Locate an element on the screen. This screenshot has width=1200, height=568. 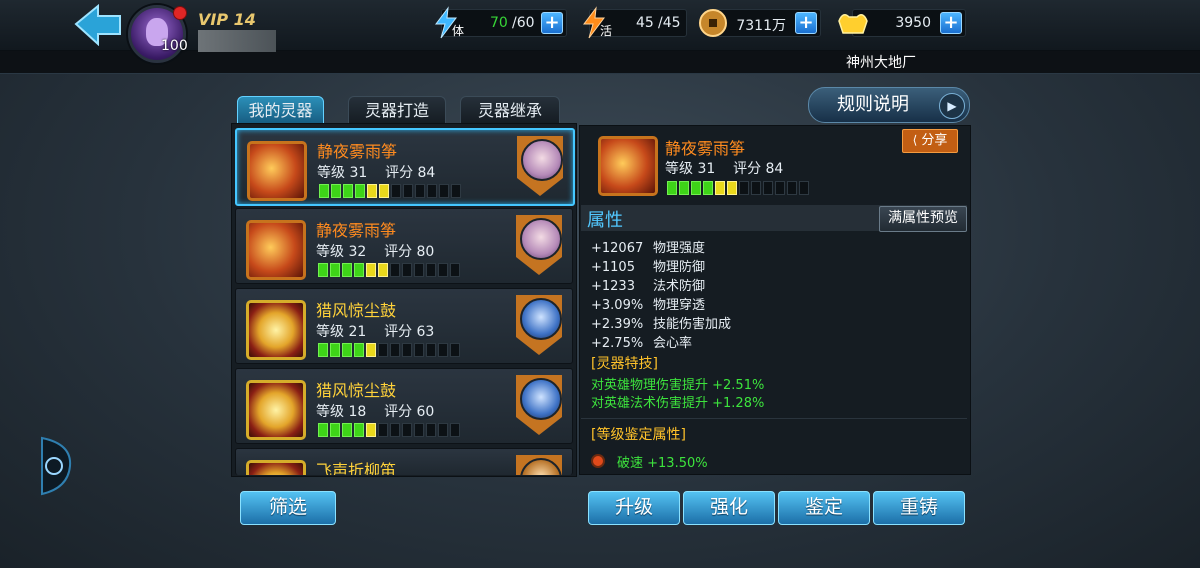
side-menu-handle-icon is located at coordinates (54, 466).